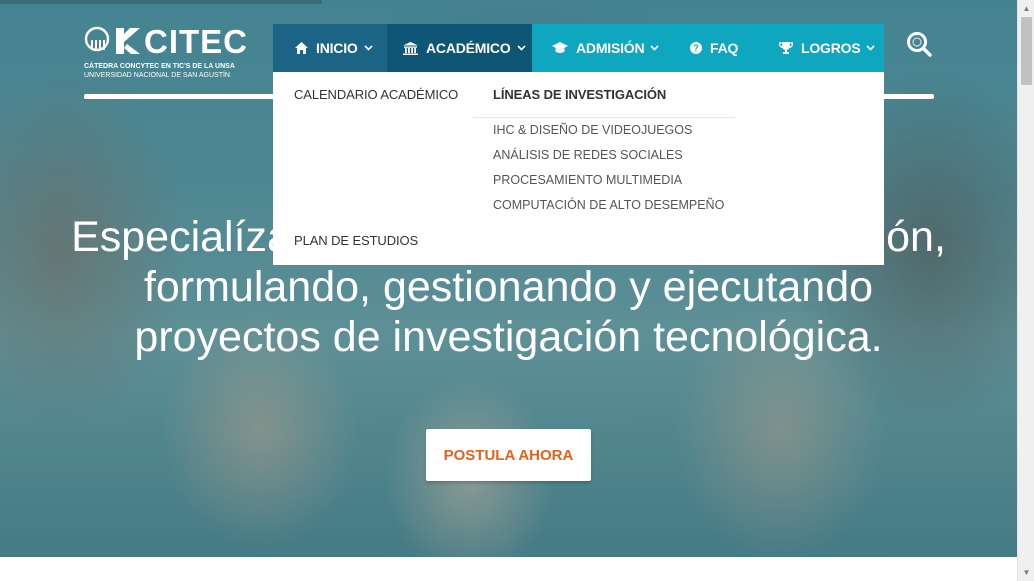 The width and height of the screenshot is (1034, 581). I want to click on nav-logros-label: LOGROS, so click(831, 48).